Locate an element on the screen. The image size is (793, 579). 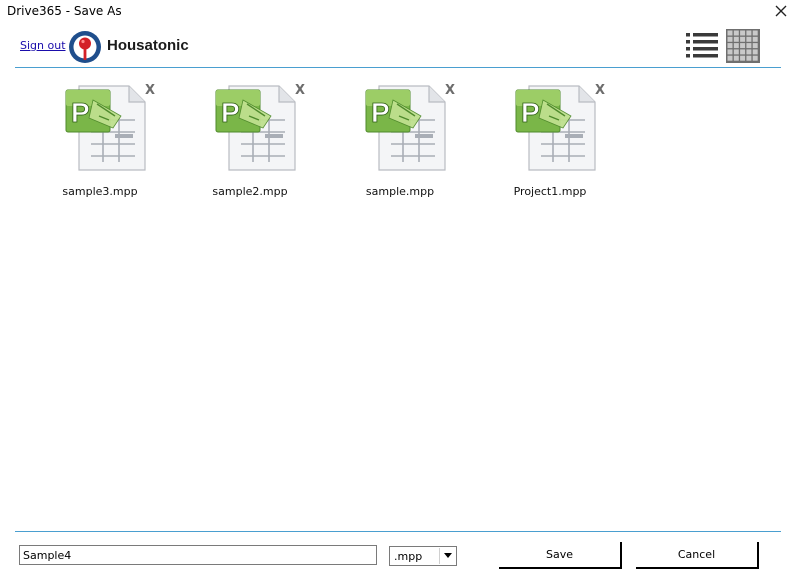
filename-input is located at coordinates (198, 555).